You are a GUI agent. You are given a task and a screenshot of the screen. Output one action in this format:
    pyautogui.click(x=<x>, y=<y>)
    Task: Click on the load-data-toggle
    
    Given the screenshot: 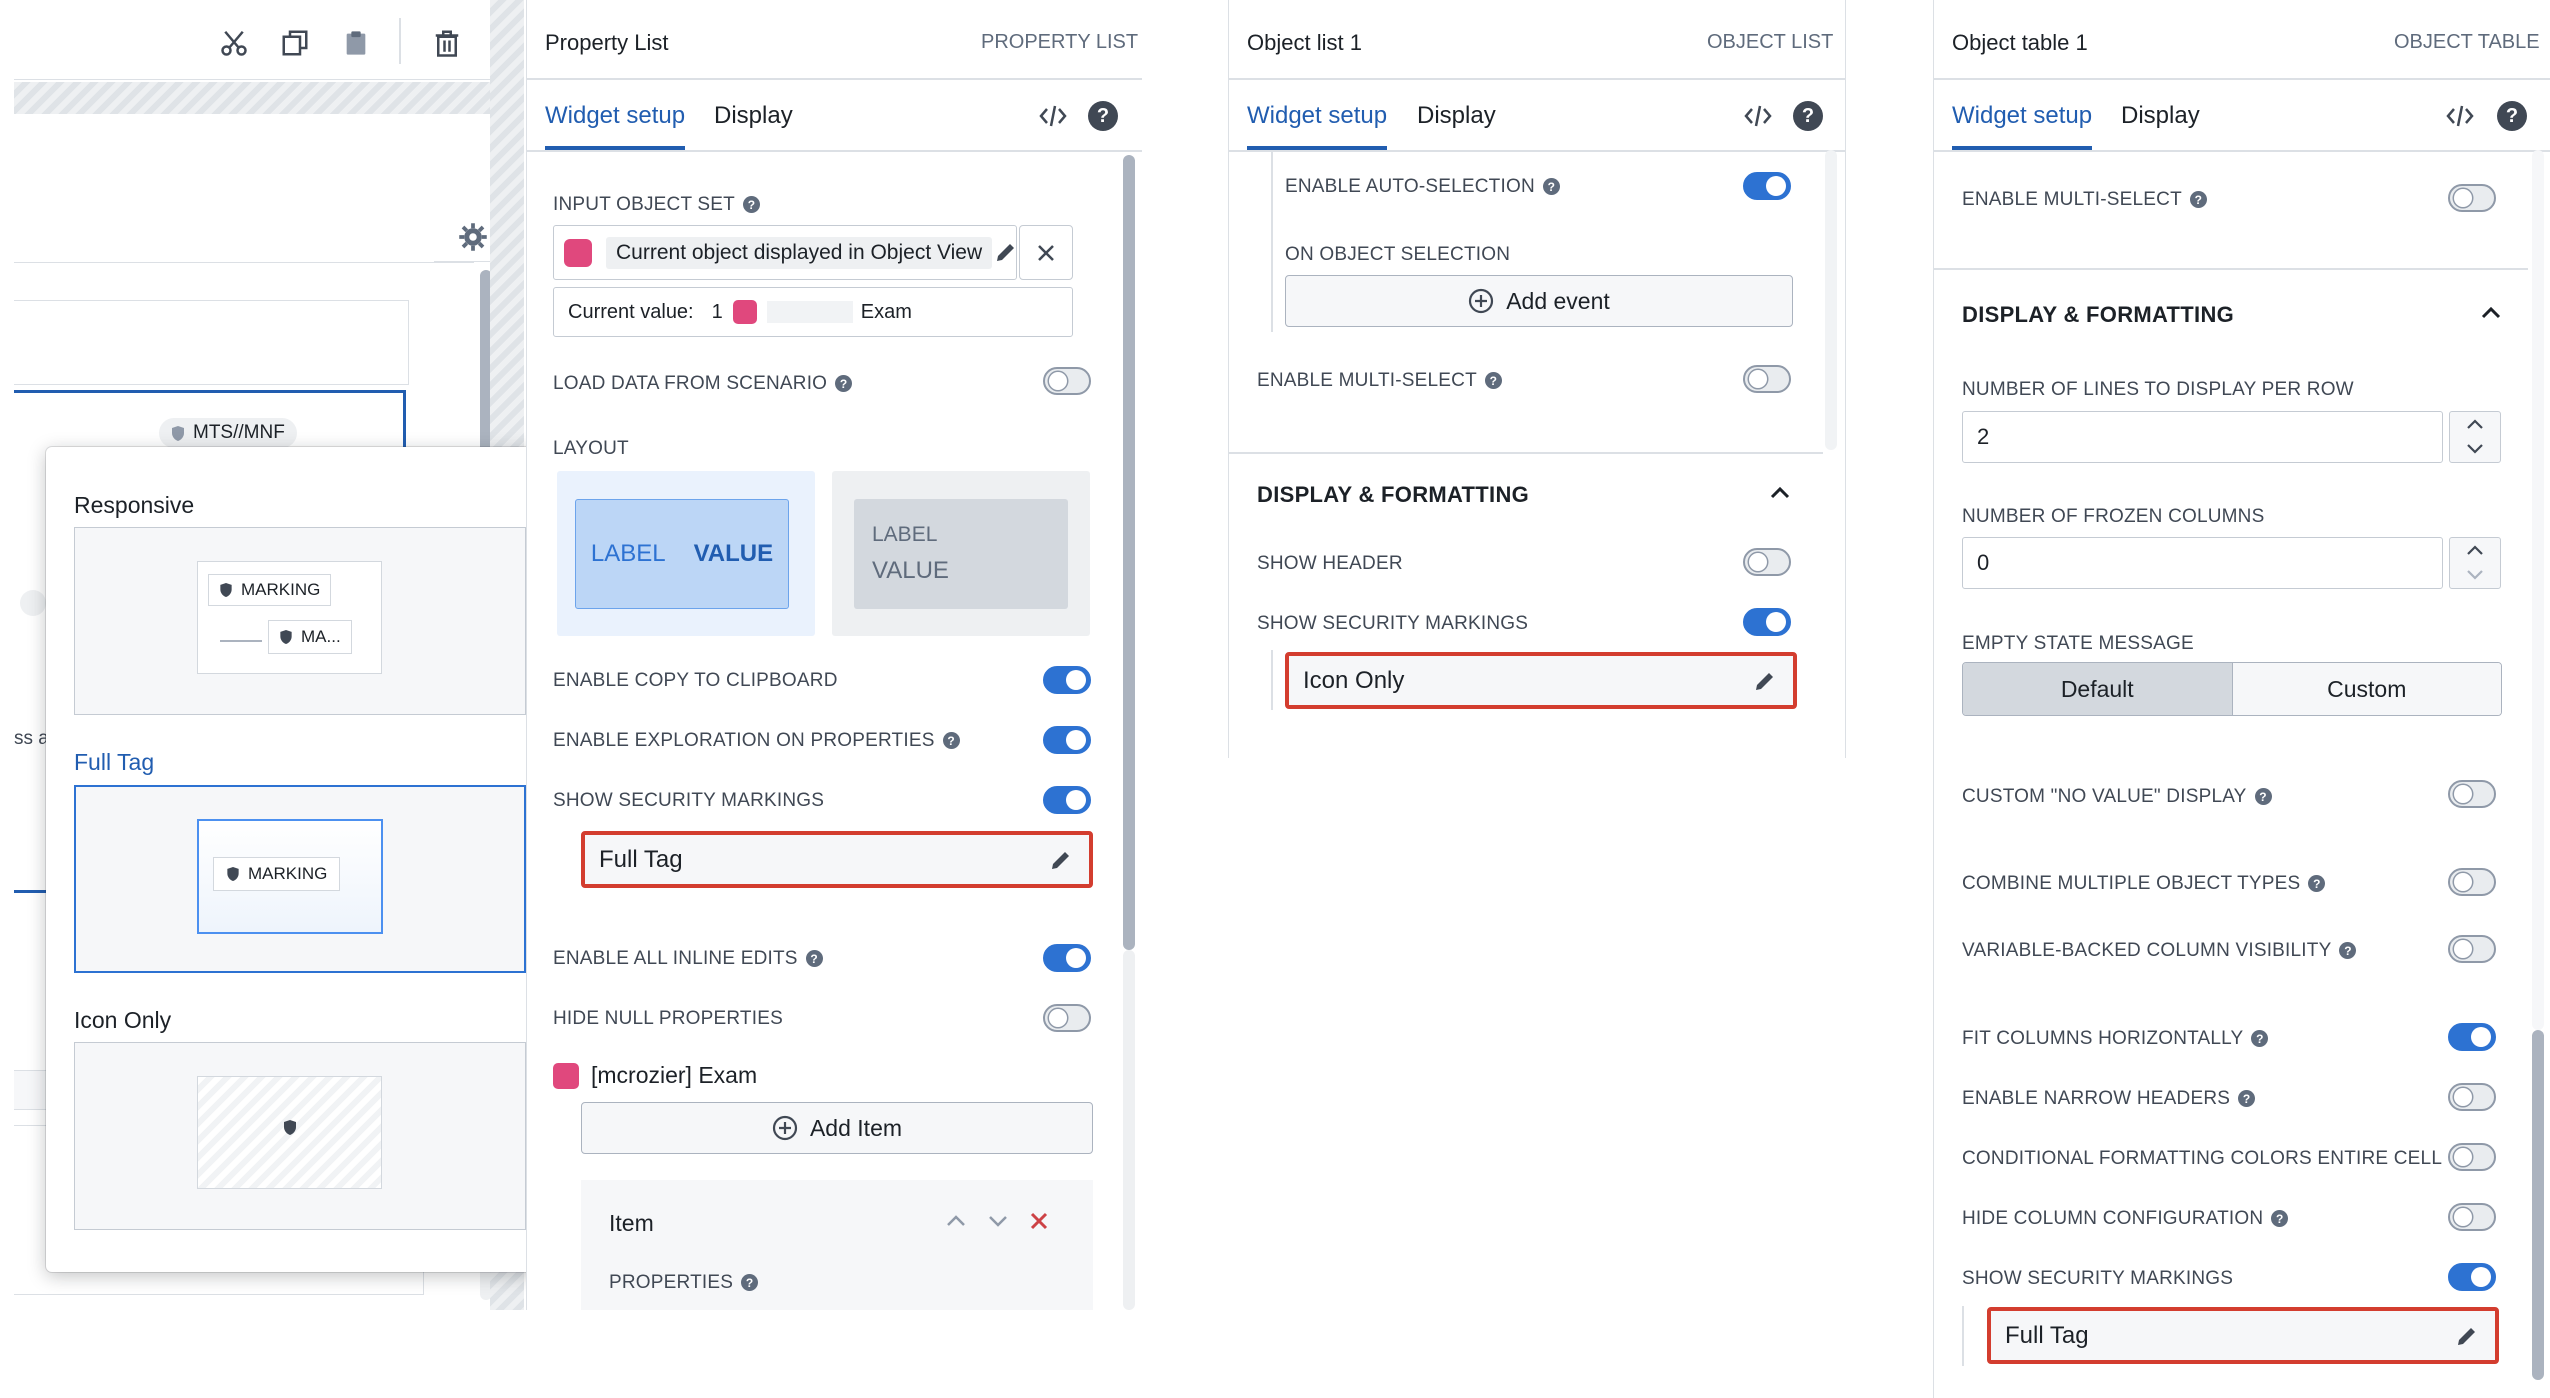 What is the action you would take?
    pyautogui.click(x=1067, y=381)
    